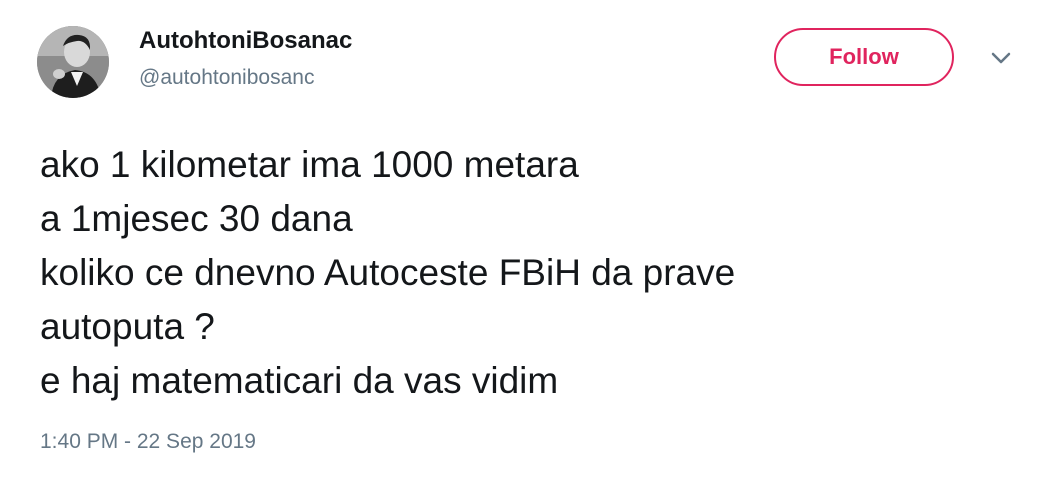  I want to click on avatar-image, so click(73, 62).